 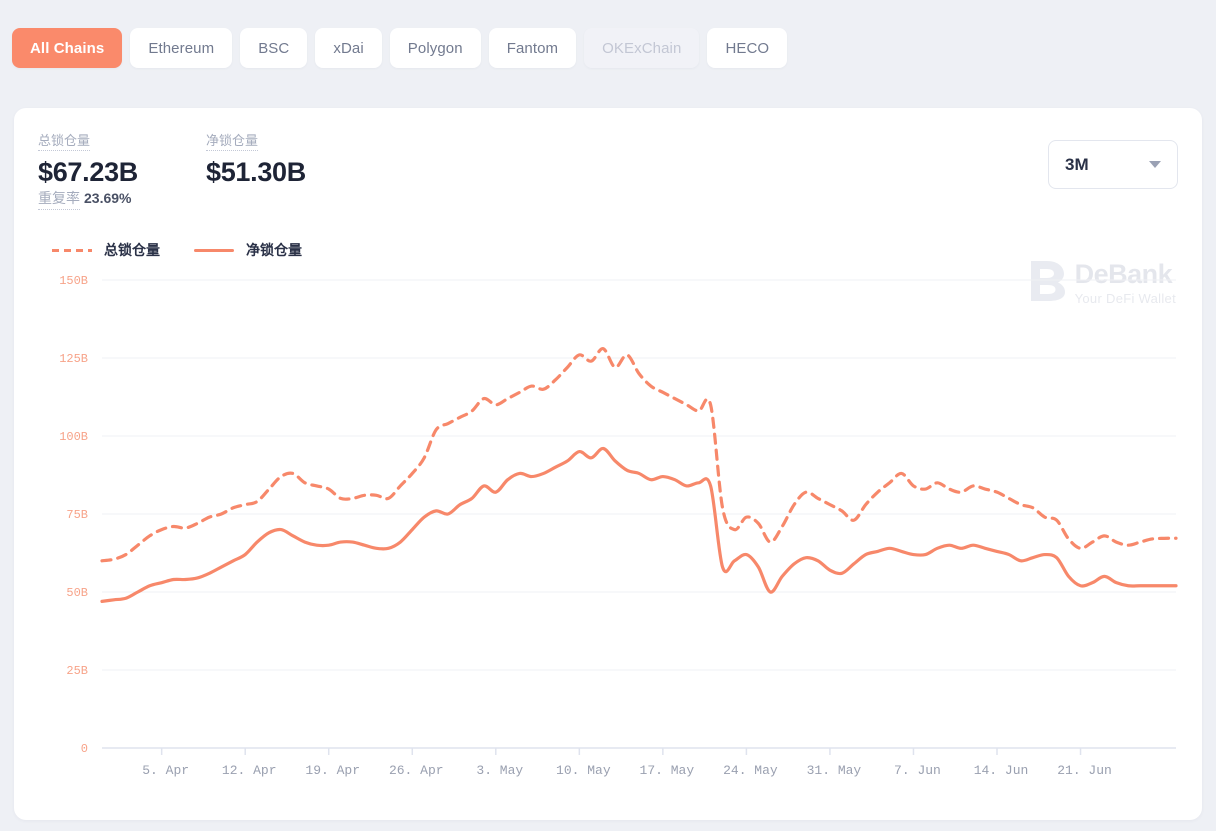 I want to click on legend-solid-line-icon, so click(x=214, y=250).